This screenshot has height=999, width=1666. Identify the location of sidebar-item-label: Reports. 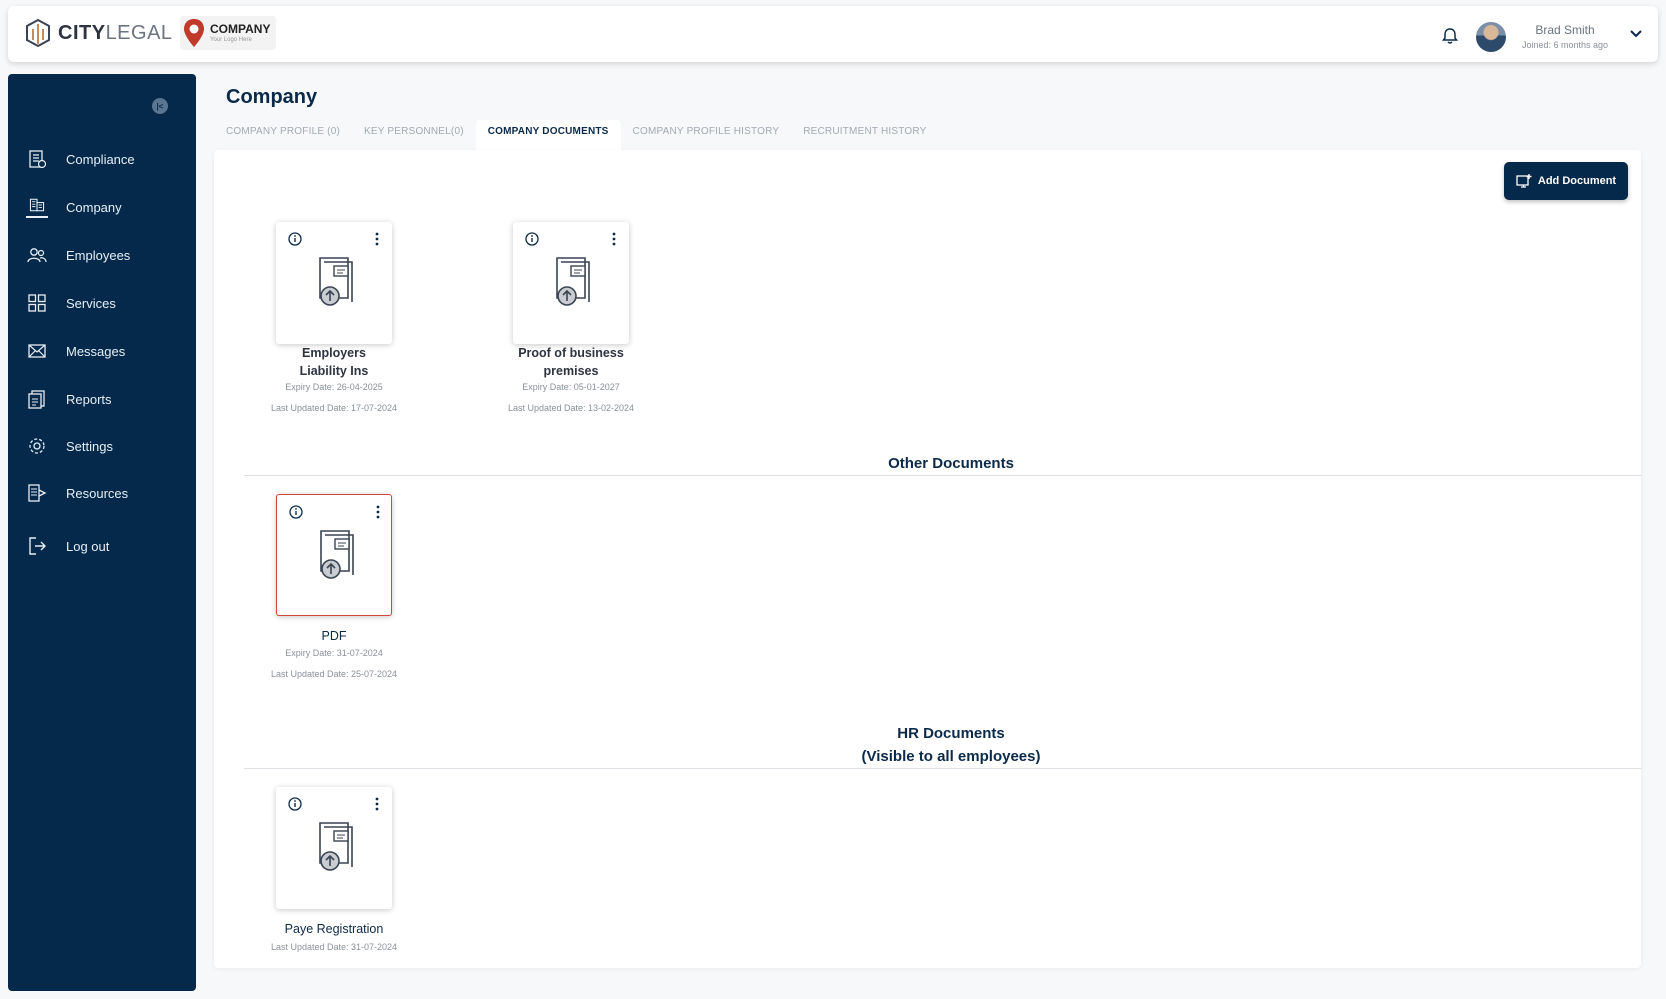
(89, 399).